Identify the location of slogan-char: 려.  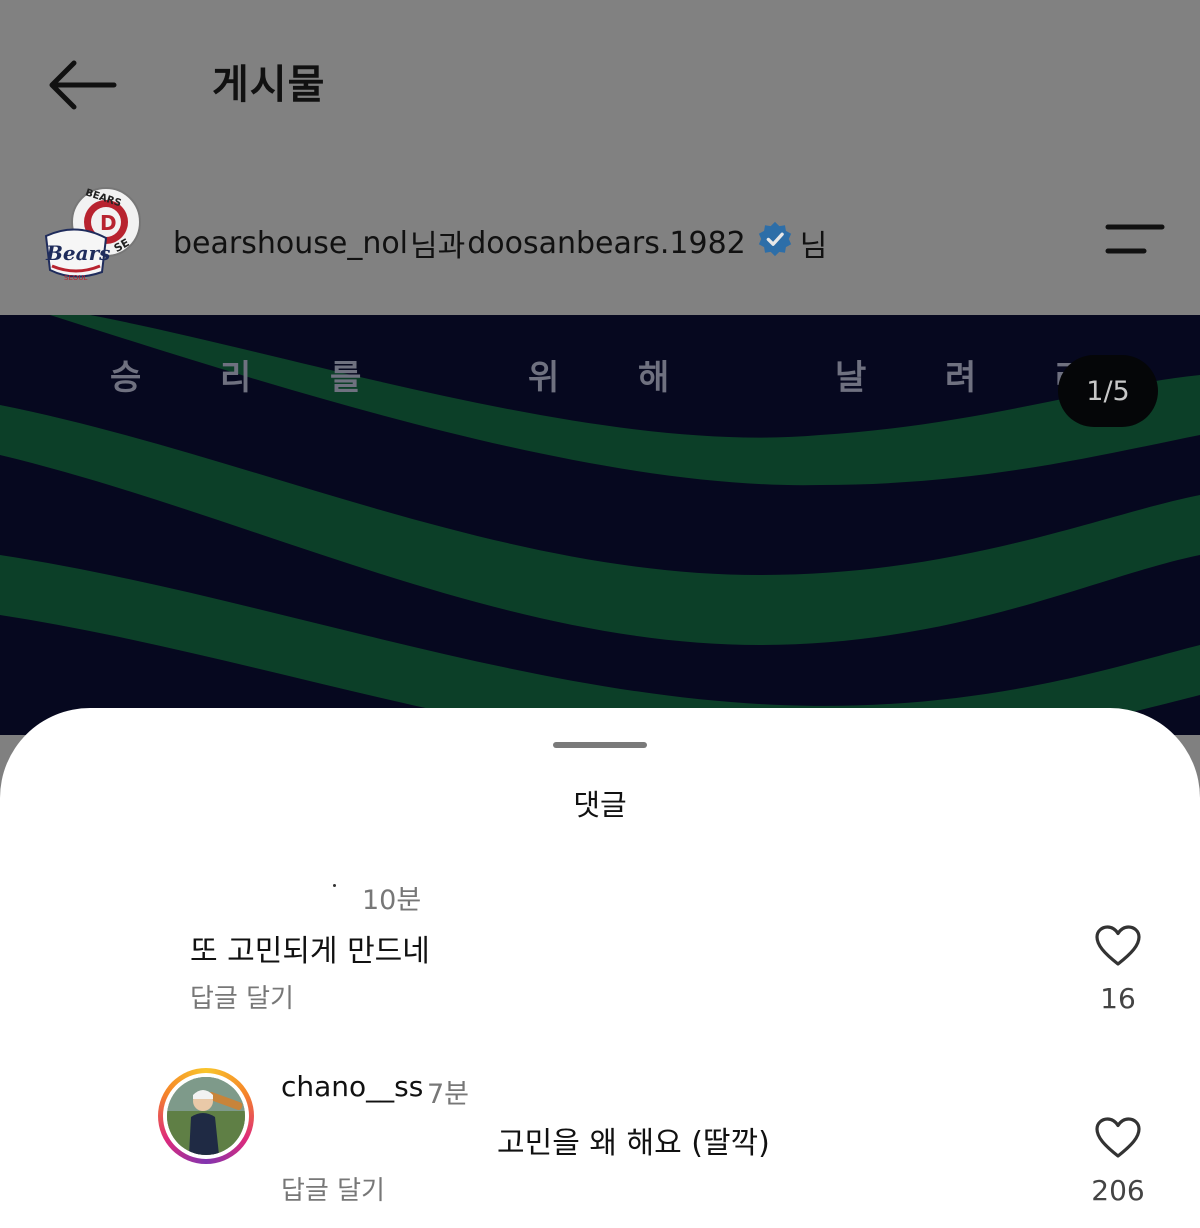
(961, 378).